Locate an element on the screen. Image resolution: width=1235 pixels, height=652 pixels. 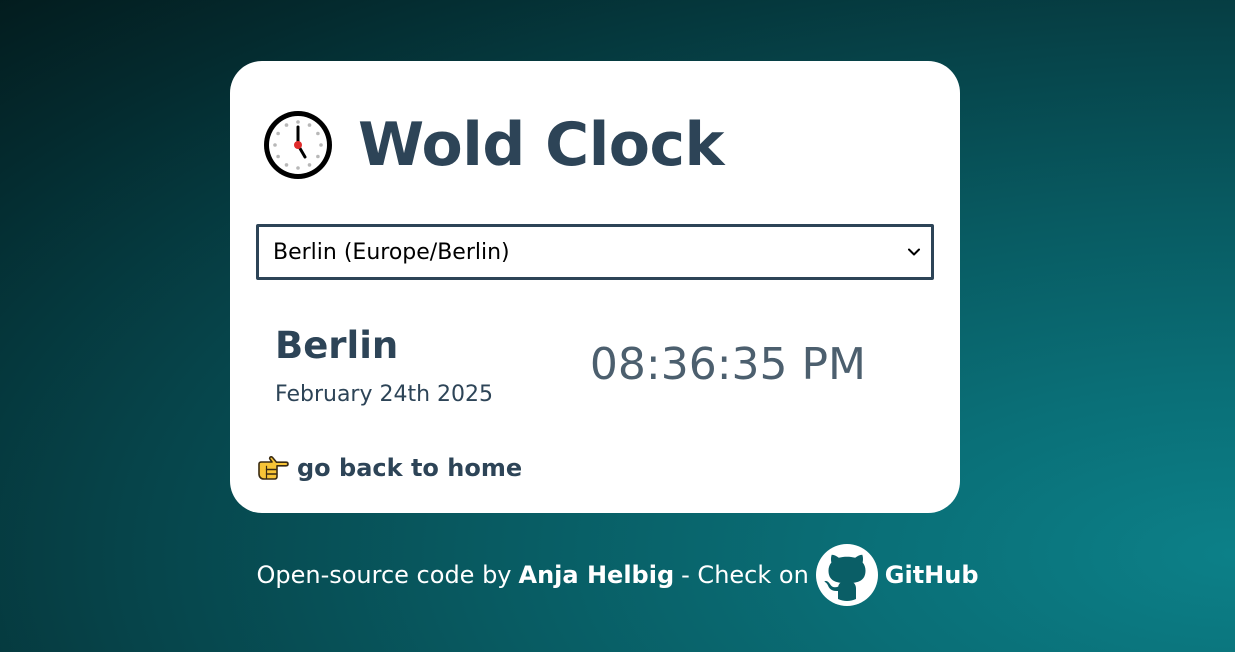
back-home-label: go back to home is located at coordinates (410, 468).